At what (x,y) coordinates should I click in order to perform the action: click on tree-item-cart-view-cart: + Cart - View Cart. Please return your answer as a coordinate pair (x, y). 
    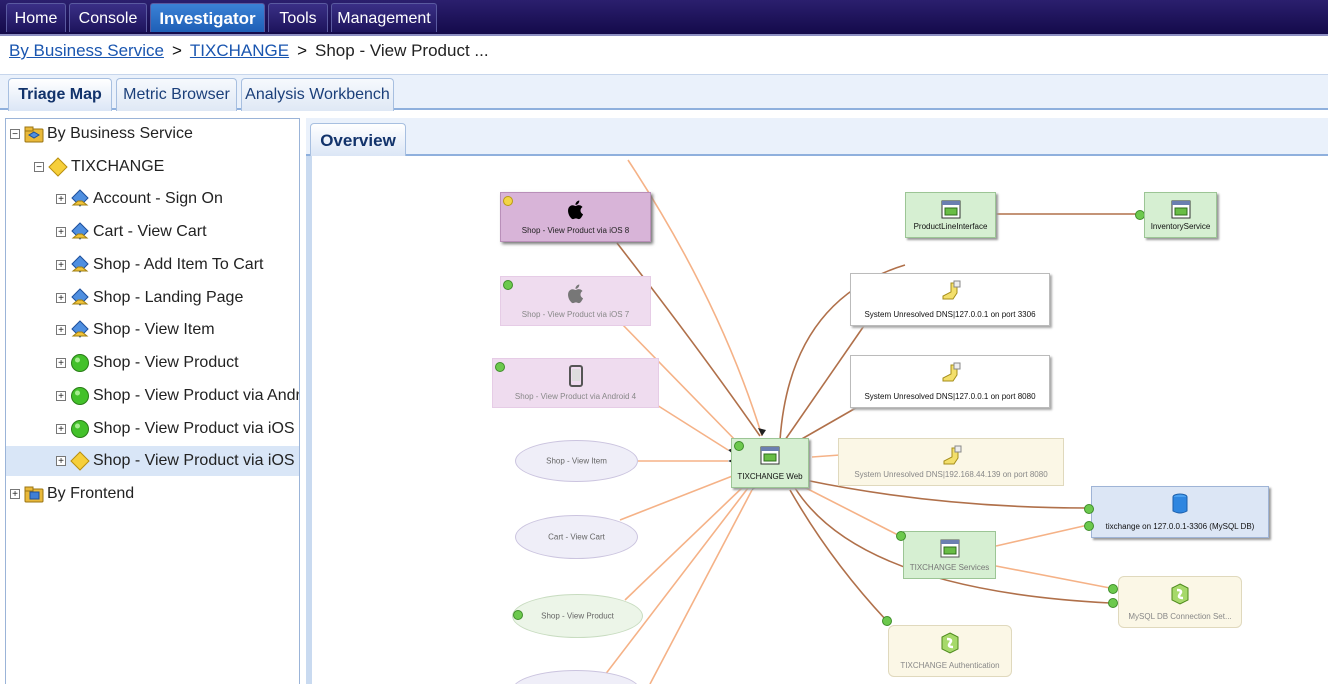
    Looking at the image, I should click on (177, 232).